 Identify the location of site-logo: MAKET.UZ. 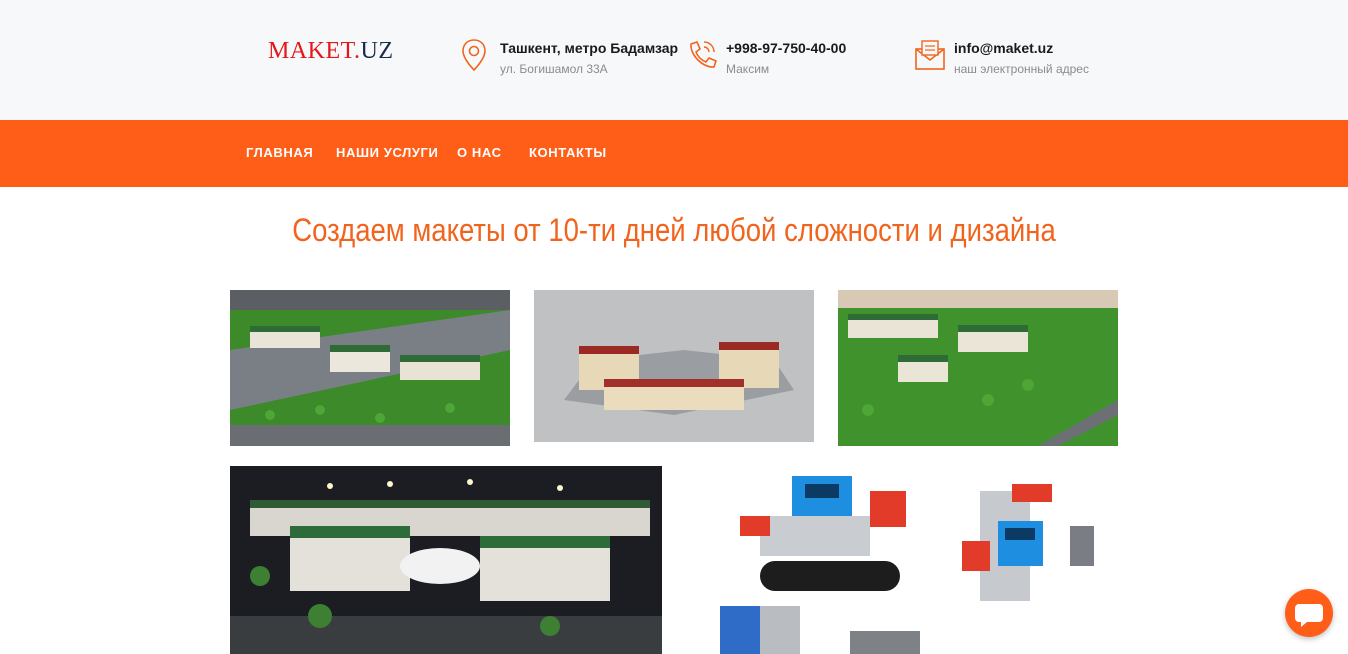
(331, 51).